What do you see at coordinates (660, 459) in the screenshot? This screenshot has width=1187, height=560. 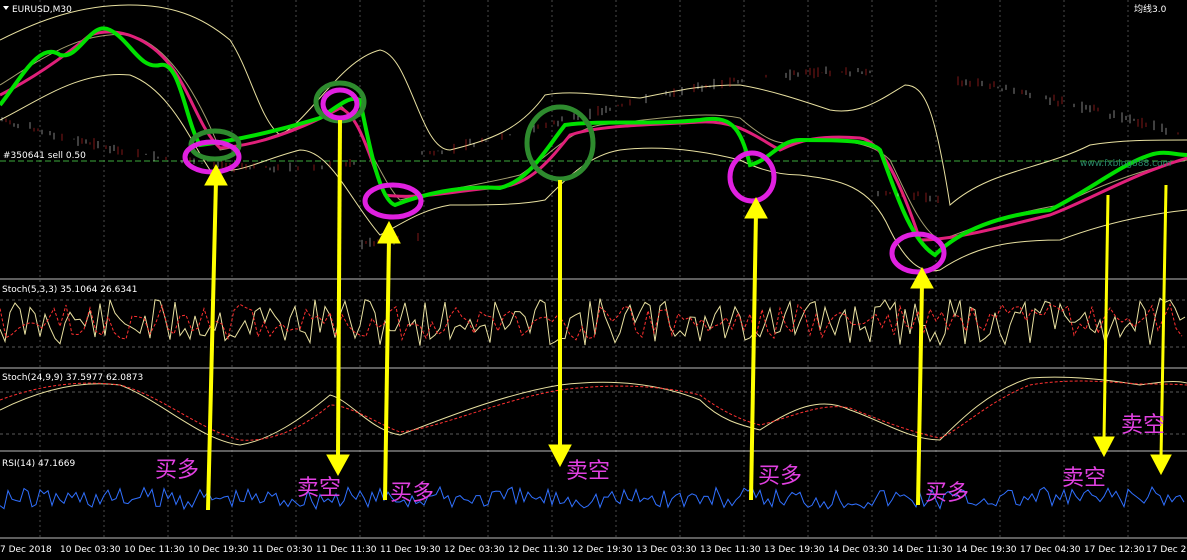 I see `annotations: 买多 卖空 买多 卖空 买多 买多 卖空 卖空` at bounding box center [660, 459].